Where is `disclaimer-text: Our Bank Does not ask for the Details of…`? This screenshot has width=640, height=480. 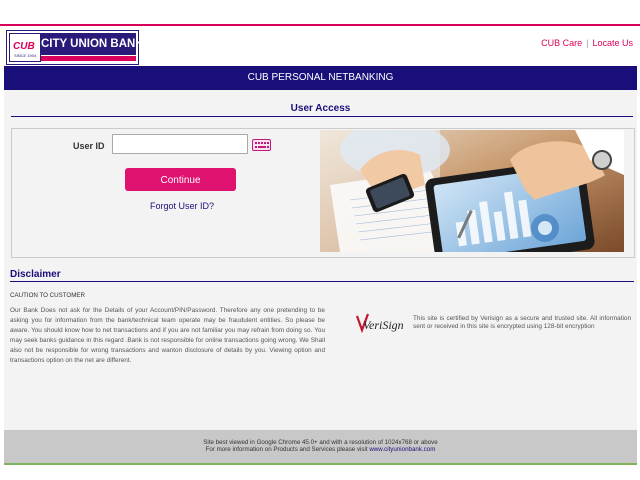 disclaimer-text: Our Bank Does not ask for the Details of… is located at coordinates (167, 335).